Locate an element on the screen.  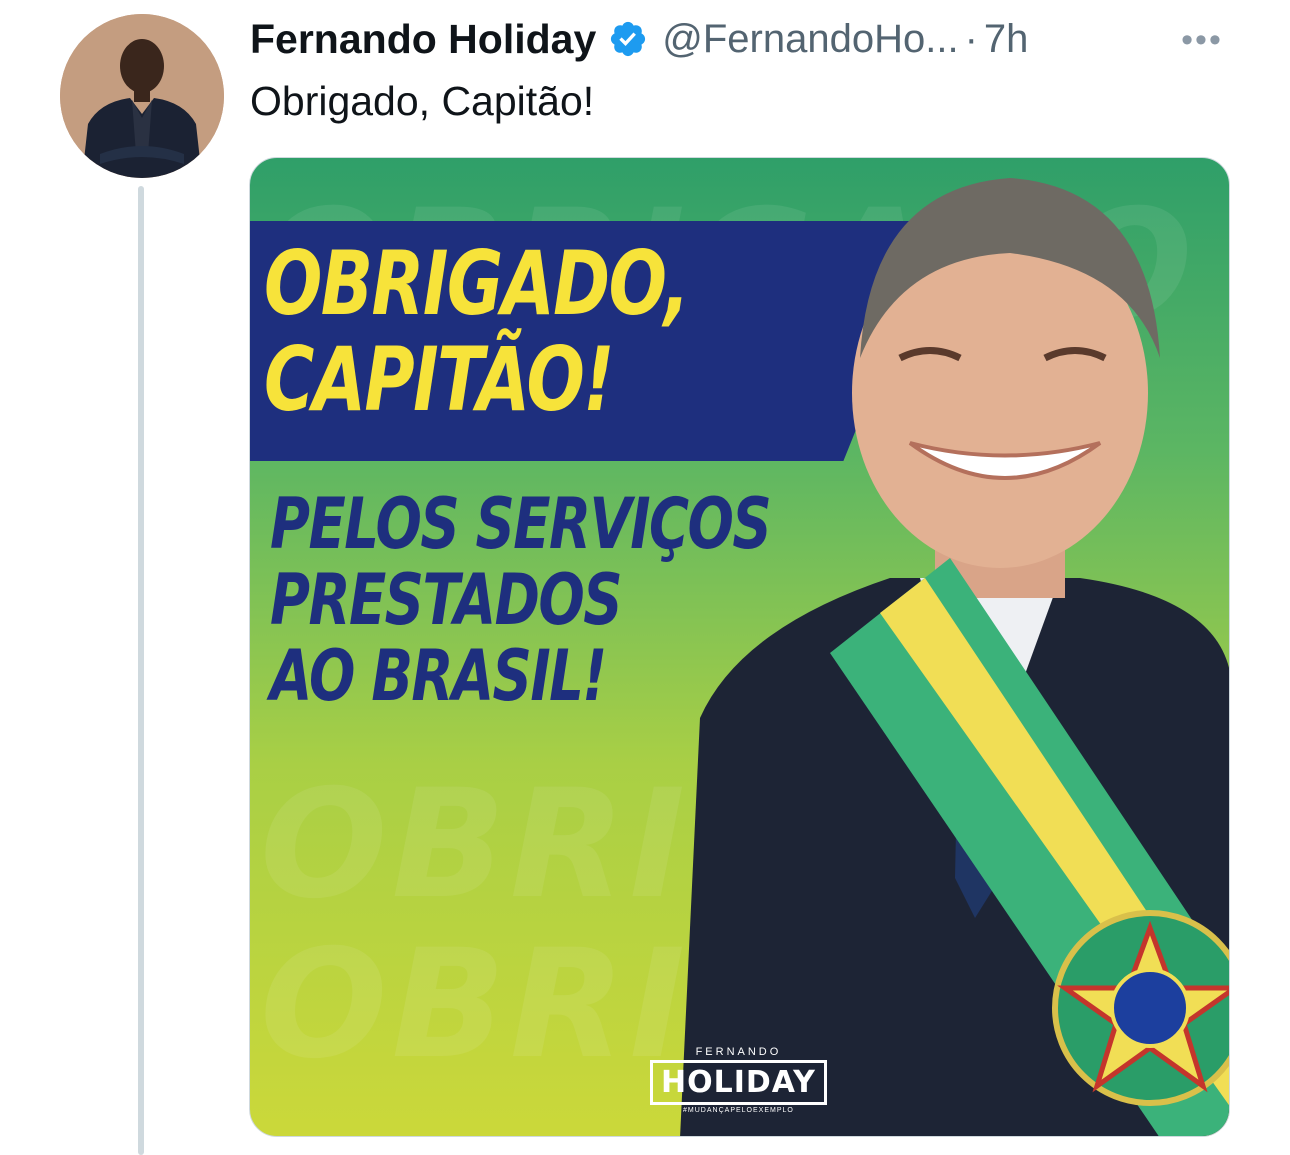
ellipsis-icon: ••• is located at coordinates (1202, 40).